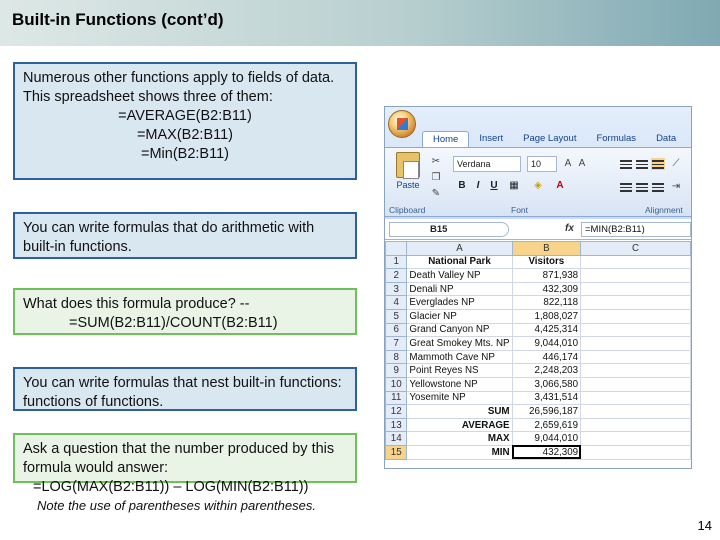 The height and width of the screenshot is (540, 720). What do you see at coordinates (396, 316) in the screenshot?
I see `row-header: 5` at bounding box center [396, 316].